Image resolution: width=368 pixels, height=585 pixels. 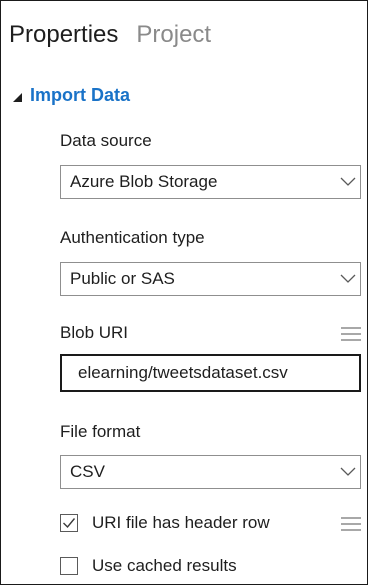 What do you see at coordinates (94, 332) in the screenshot?
I see `blob-uri-label: Blob URI` at bounding box center [94, 332].